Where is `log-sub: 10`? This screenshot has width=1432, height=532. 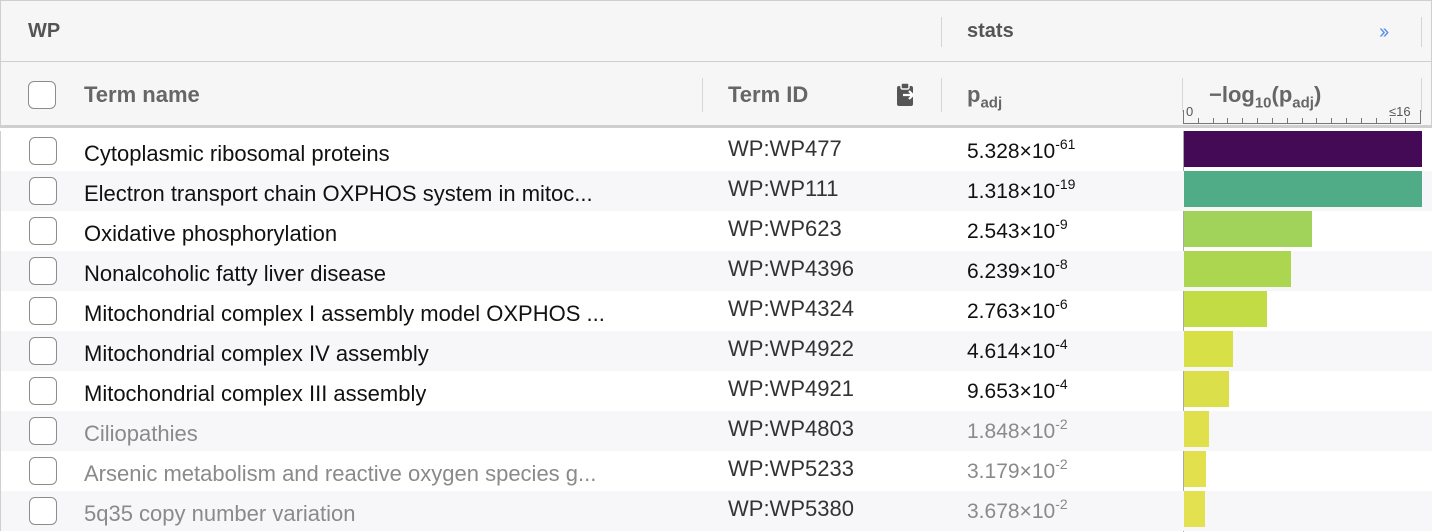
log-sub: 10 is located at coordinates (1263, 103).